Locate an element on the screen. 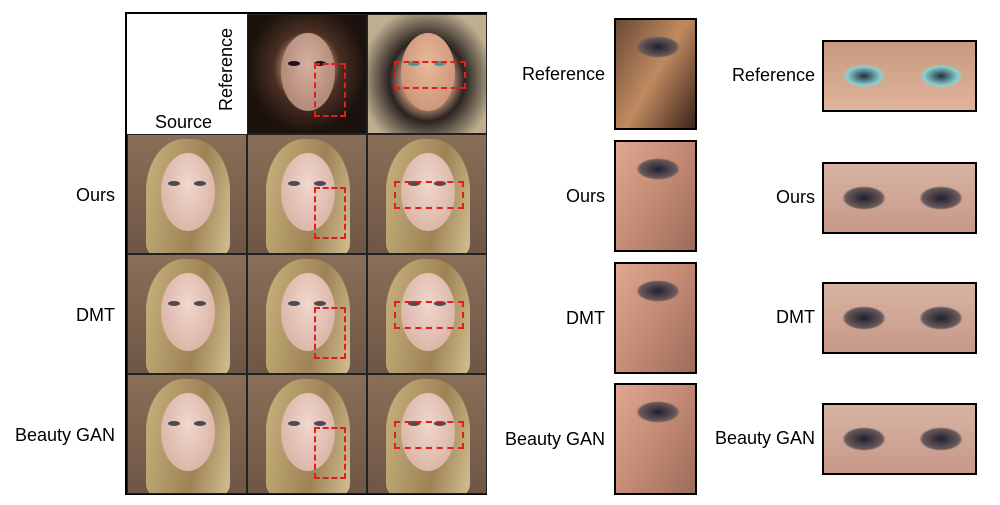 The image size is (1000, 505). result-image-r2-c3 is located at coordinates (427, 314).